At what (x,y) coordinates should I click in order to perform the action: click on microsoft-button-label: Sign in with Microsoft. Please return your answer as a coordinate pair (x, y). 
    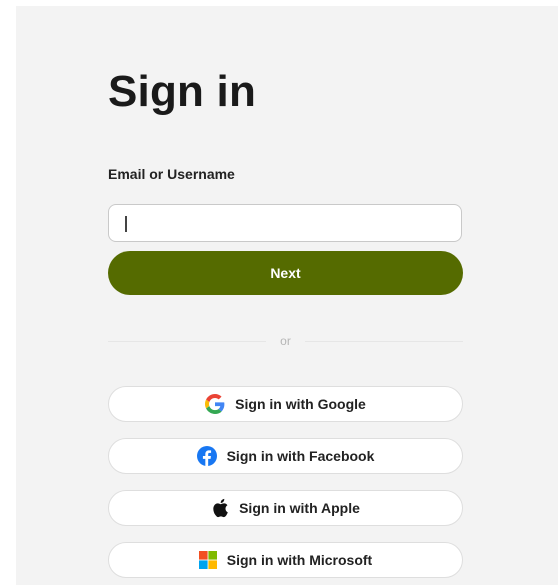
    Looking at the image, I should click on (299, 560).